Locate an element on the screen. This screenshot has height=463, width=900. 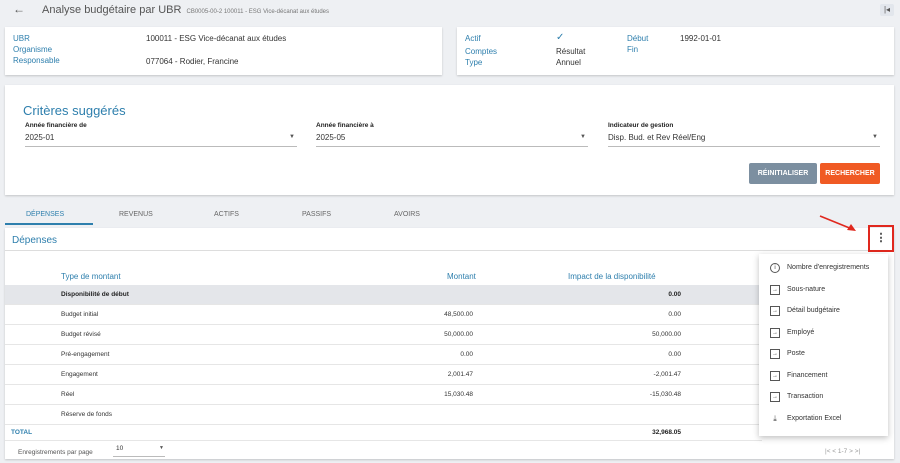
annotation-arrow-icon is located at coordinates (837, 223).